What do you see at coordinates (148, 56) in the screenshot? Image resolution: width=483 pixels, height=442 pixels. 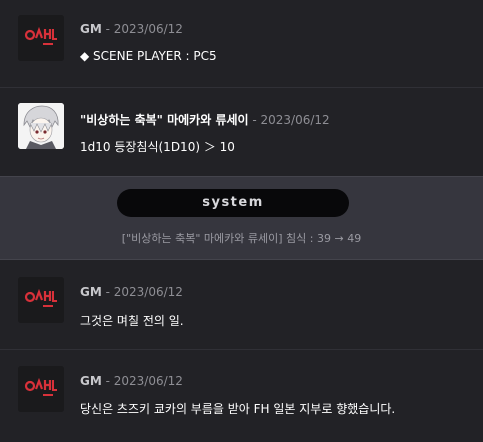 I see `message-text: ◆ SCENE PLAYER : PC5` at bounding box center [148, 56].